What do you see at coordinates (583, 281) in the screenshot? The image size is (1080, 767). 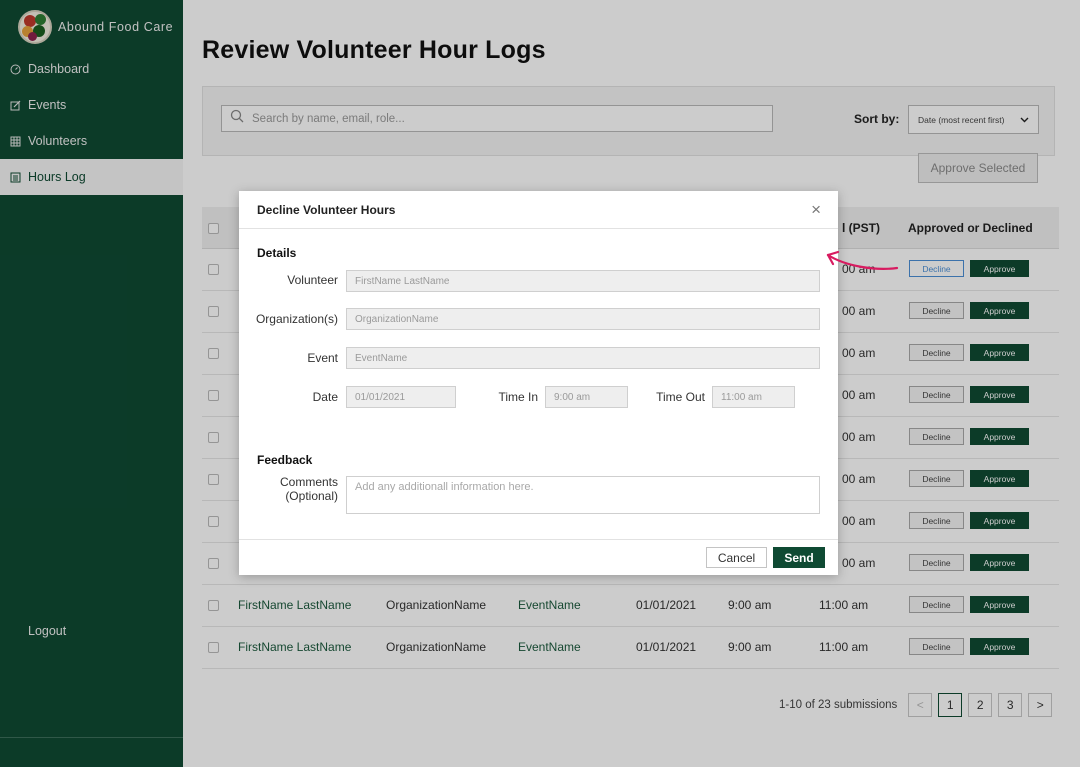 I see `volunteer-field: FirstName LastName` at bounding box center [583, 281].